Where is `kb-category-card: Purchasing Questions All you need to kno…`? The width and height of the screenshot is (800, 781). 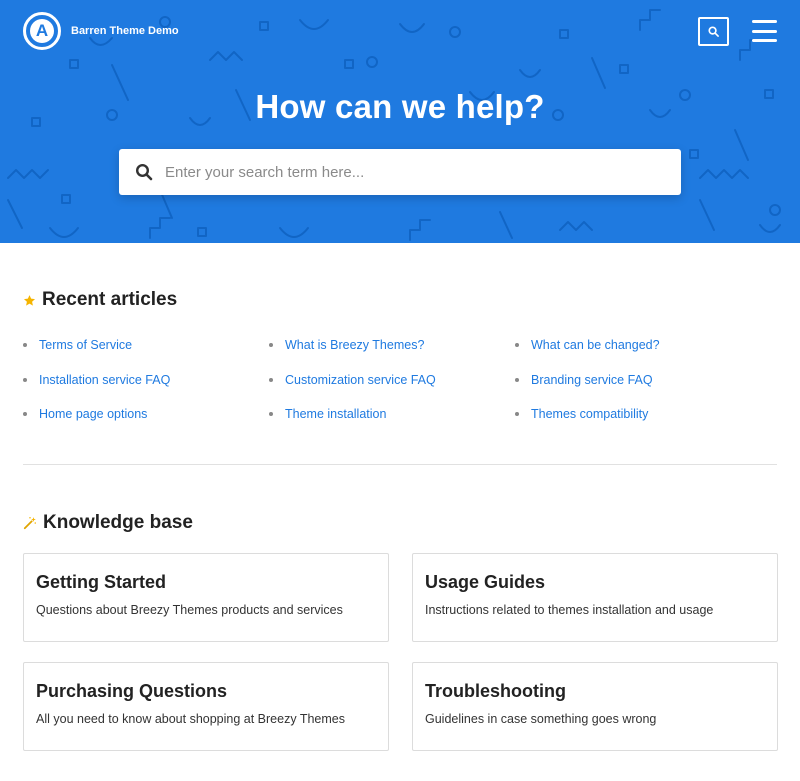 kb-category-card: Purchasing Questions All you need to kno… is located at coordinates (206, 706).